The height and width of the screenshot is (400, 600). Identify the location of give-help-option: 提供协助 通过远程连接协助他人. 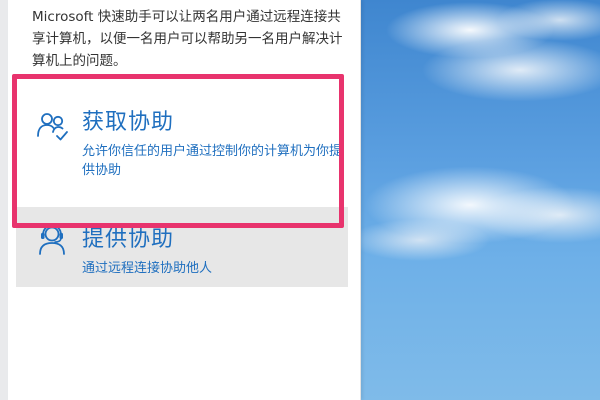
(182, 247).